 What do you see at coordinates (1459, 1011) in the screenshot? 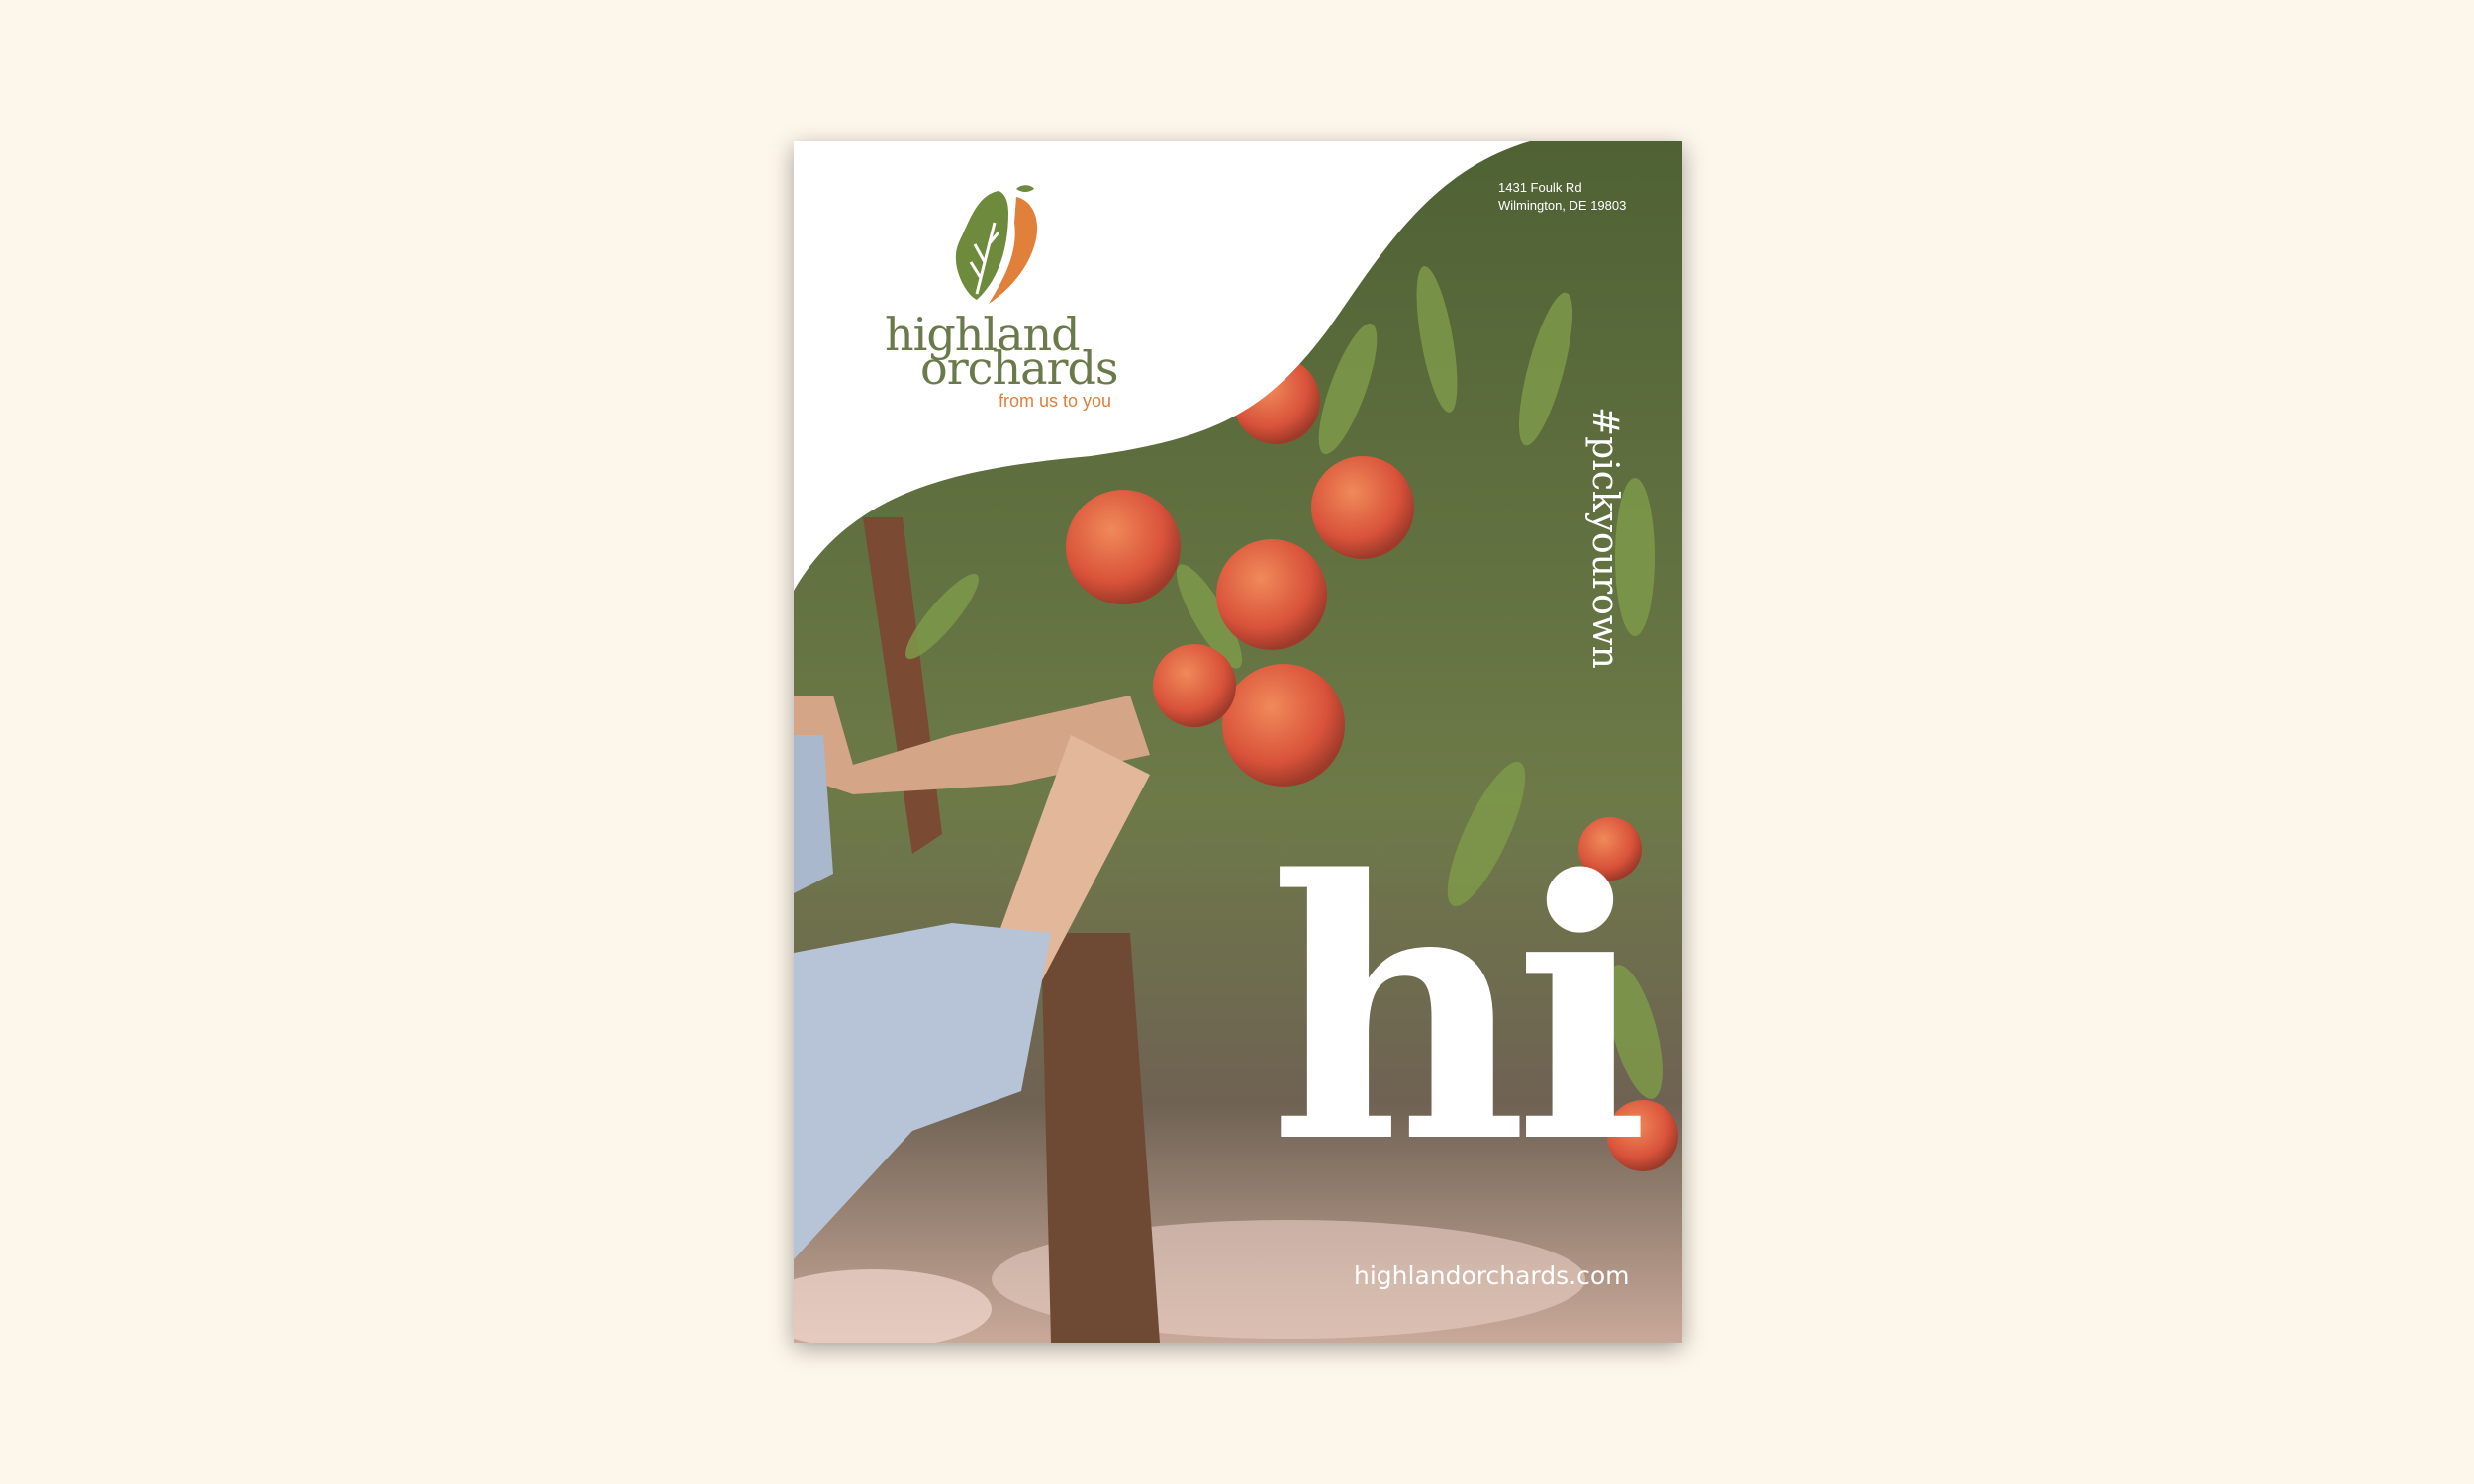
I see `headline: hi` at bounding box center [1459, 1011].